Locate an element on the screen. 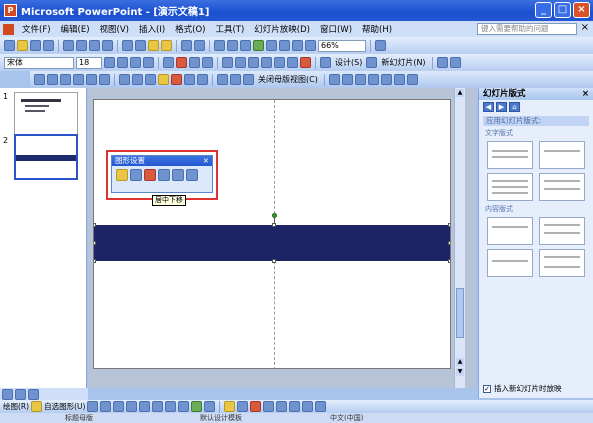  move-down-icon is located at coordinates (150, 175).